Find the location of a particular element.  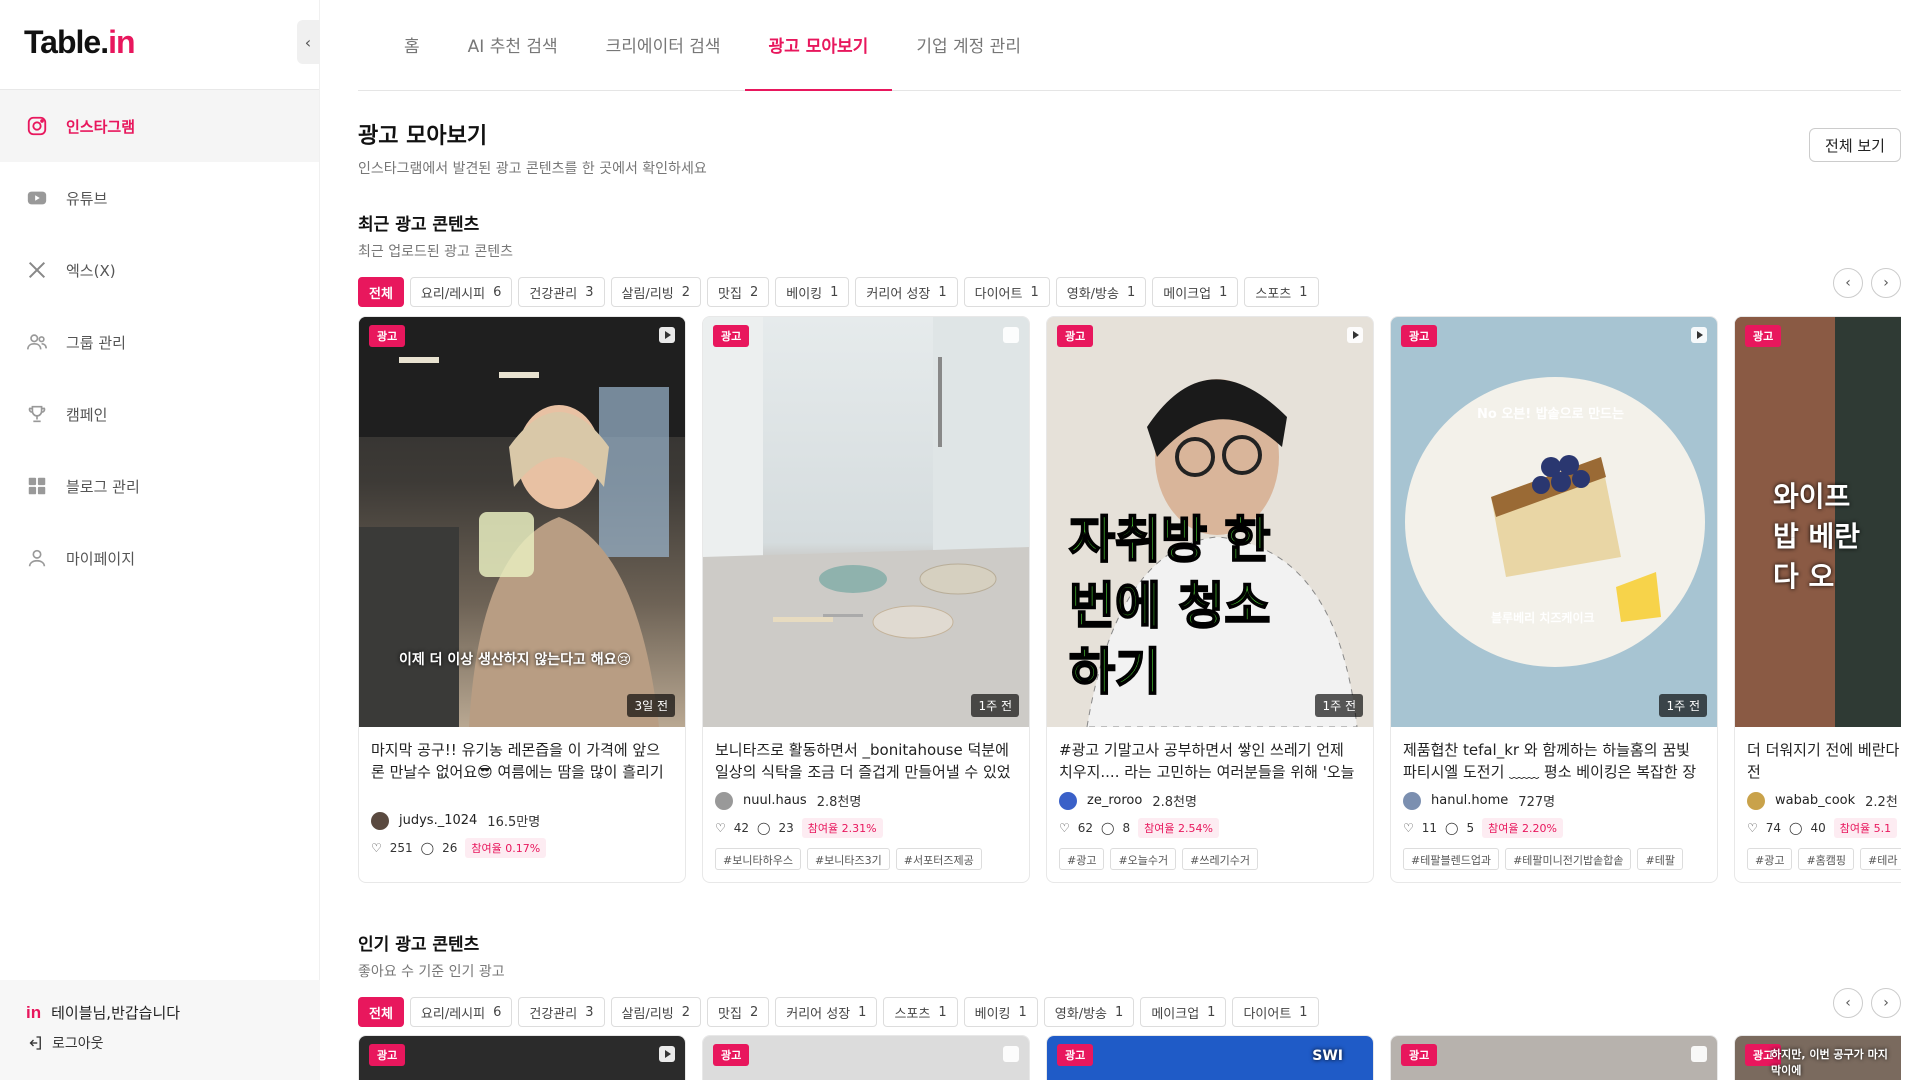

hashtag: #오늘수거 is located at coordinates (1143, 859).